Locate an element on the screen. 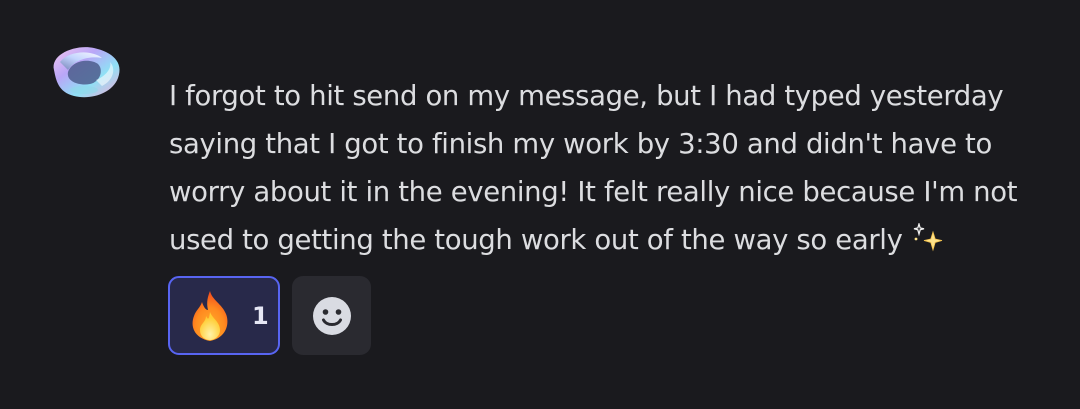 The image size is (1080, 409). smiley-icon is located at coordinates (331, 315).